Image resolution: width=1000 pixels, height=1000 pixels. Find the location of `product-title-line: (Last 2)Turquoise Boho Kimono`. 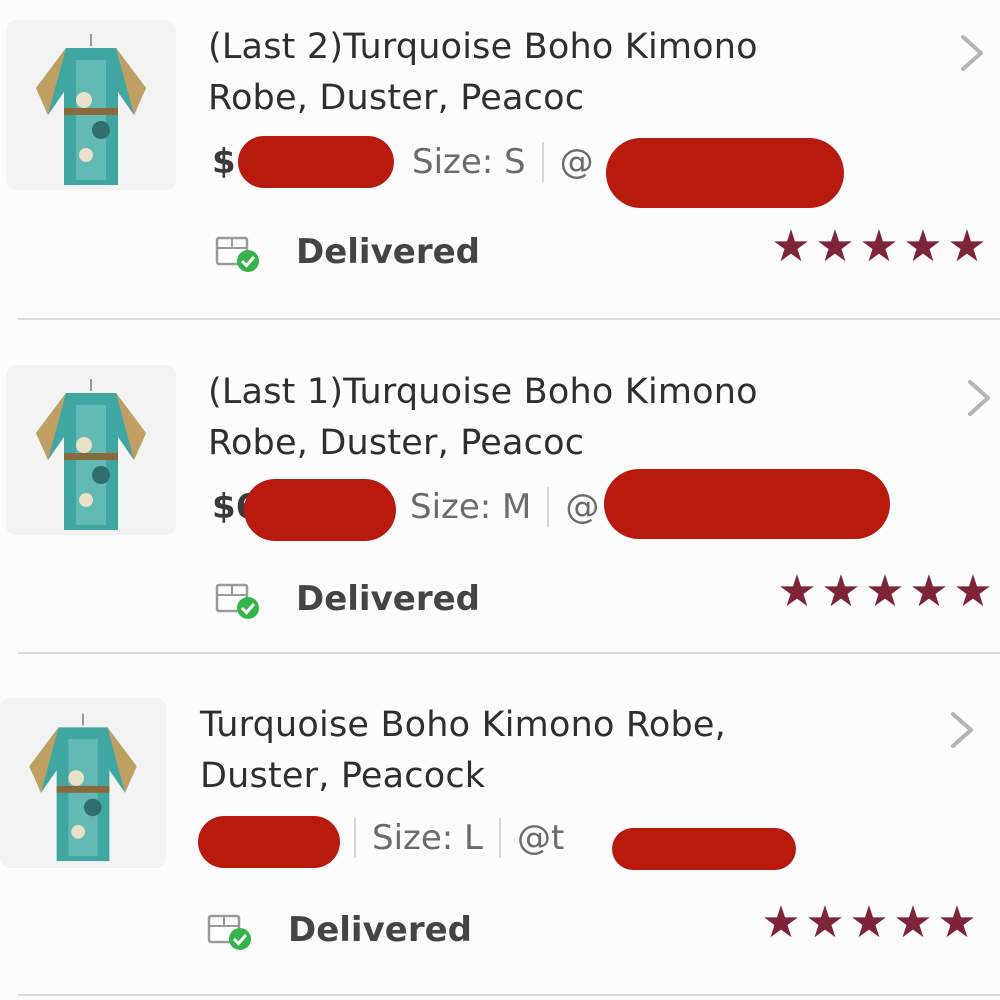

product-title-line: (Last 2)Turquoise Boho Kimono is located at coordinates (483, 47).